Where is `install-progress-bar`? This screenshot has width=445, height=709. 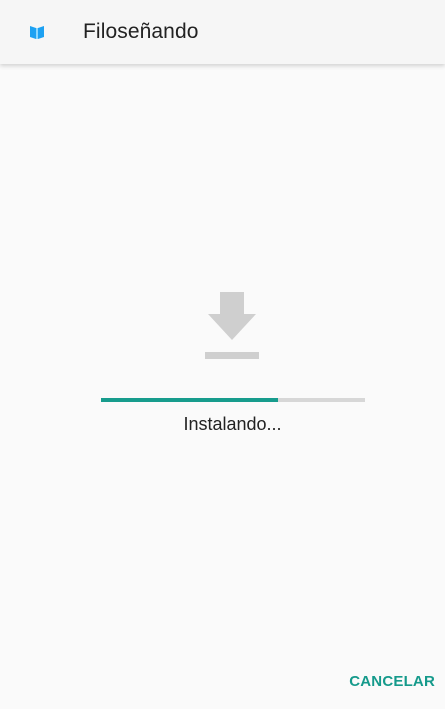
install-progress-bar is located at coordinates (233, 400).